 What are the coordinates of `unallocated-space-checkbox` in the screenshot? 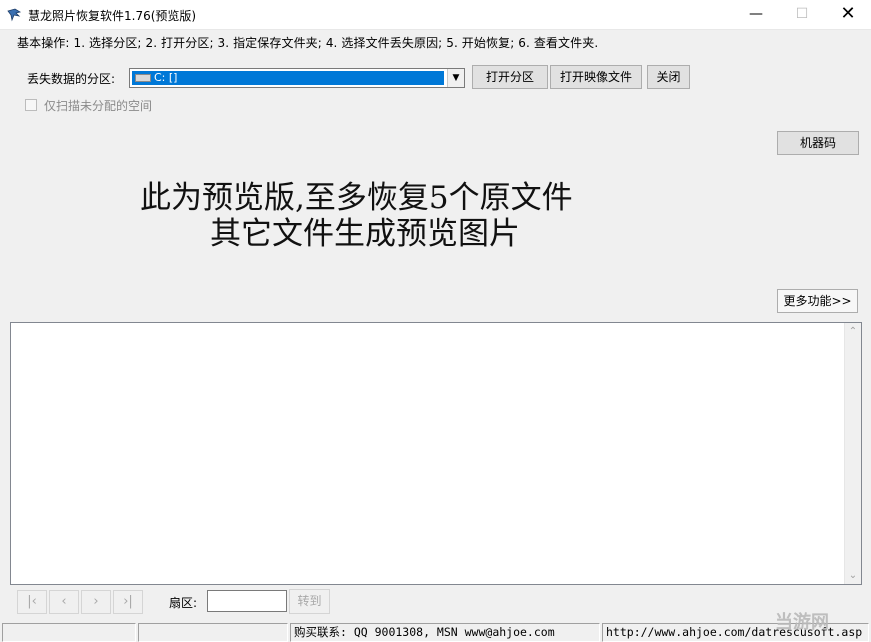 It's located at (31, 105).